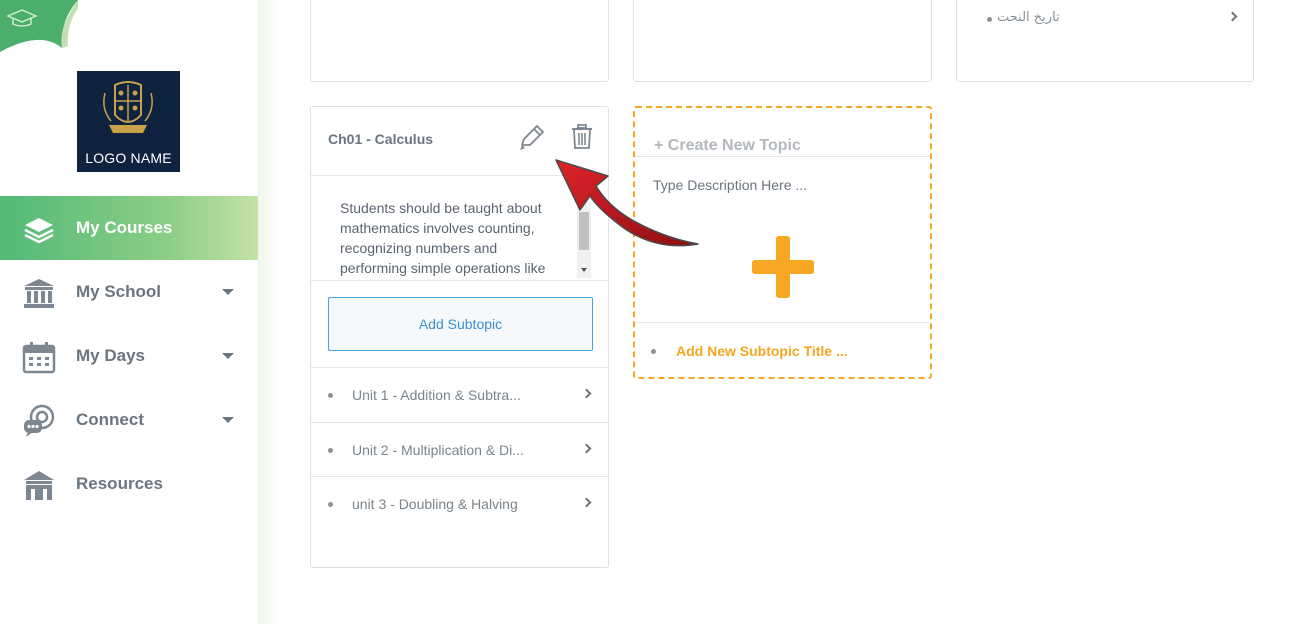  I want to click on scroll-down-arrow-icon, so click(584, 270).